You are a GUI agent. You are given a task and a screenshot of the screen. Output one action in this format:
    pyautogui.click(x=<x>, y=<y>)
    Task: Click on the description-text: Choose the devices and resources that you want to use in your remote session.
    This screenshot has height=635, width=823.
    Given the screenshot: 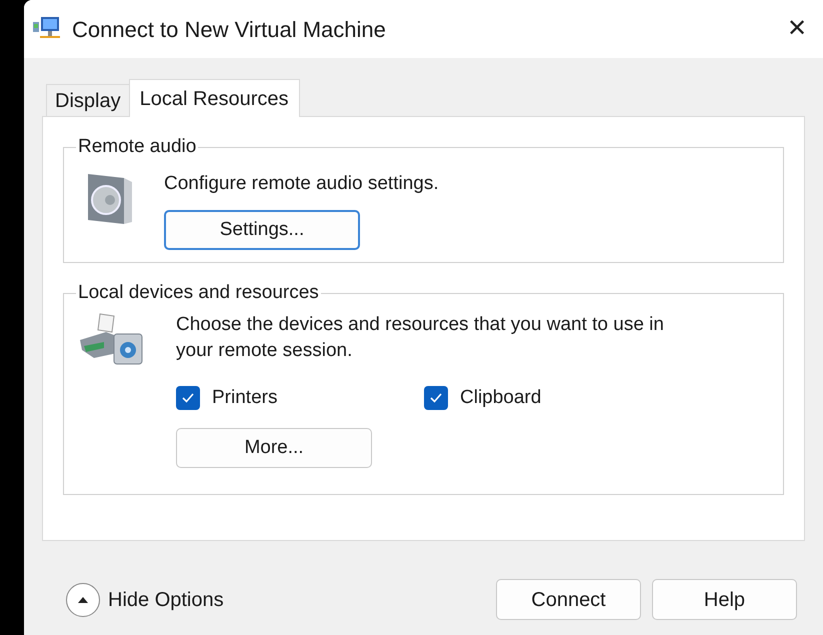 What is the action you would take?
    pyautogui.click(x=420, y=337)
    